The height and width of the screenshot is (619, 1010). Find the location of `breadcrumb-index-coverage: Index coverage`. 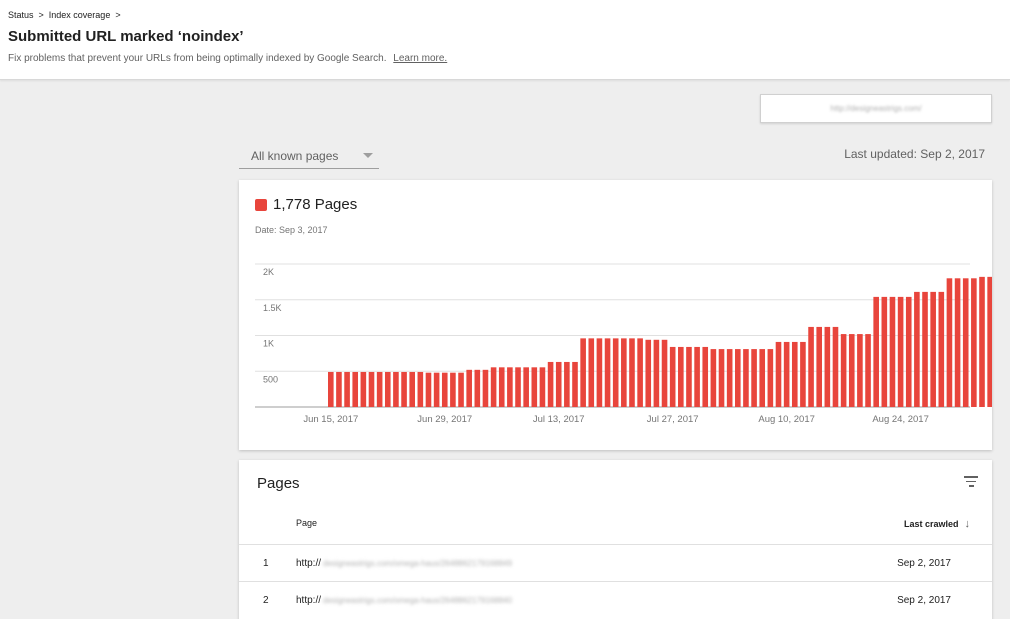

breadcrumb-index-coverage: Index coverage is located at coordinates (80, 15).